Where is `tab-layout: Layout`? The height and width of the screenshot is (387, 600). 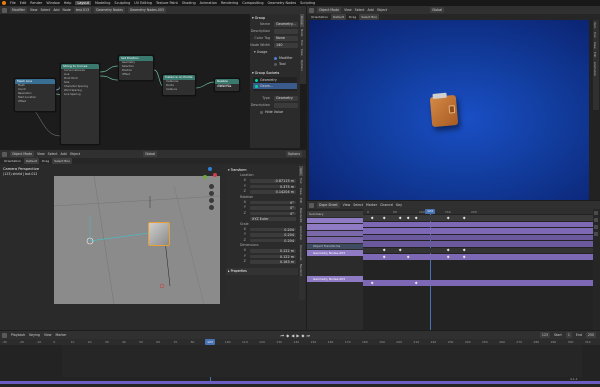
tab-layout: Layout is located at coordinates (83, 3).